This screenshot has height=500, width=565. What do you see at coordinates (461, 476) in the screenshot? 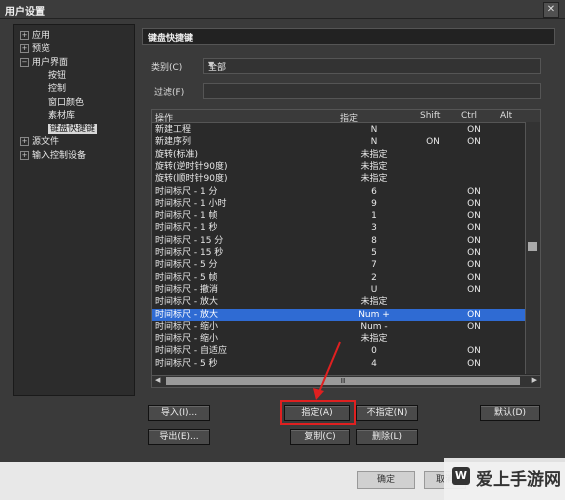
I see `watermark-logo-icon: W` at bounding box center [461, 476].